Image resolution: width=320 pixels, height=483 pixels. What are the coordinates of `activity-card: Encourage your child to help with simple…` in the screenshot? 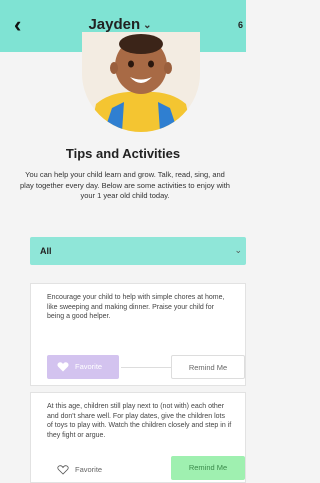 It's located at (138, 334).